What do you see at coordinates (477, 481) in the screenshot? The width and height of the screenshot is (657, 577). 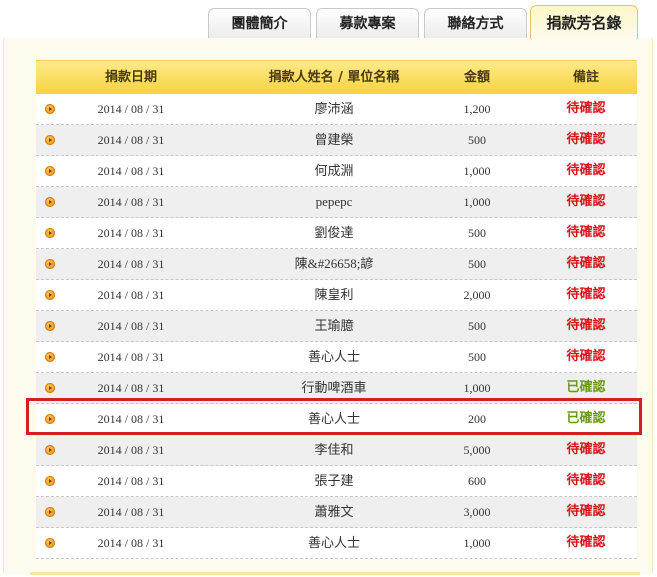 I see `donation-amount: 600` at bounding box center [477, 481].